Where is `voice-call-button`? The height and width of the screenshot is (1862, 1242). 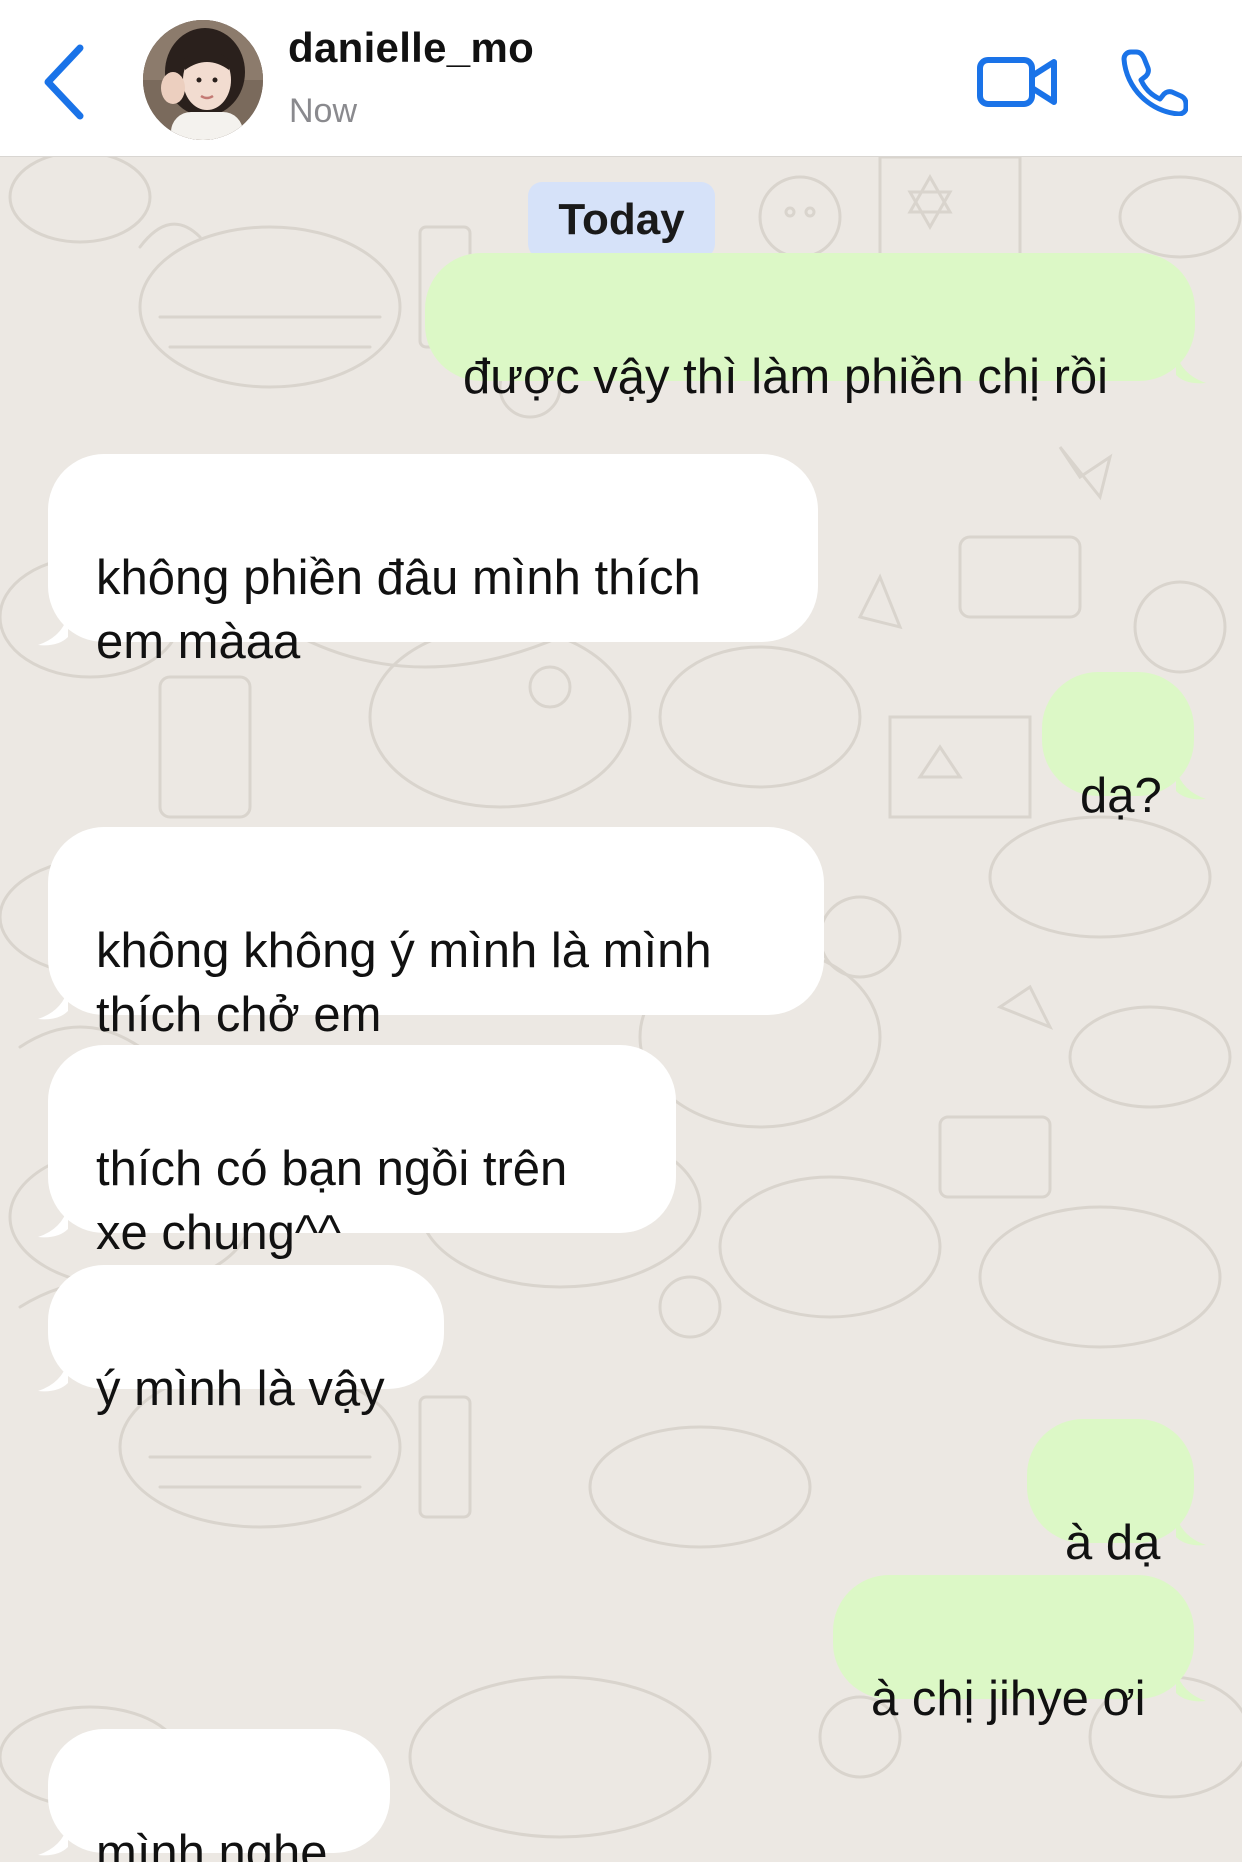
voice-call-button is located at coordinates (1153, 81).